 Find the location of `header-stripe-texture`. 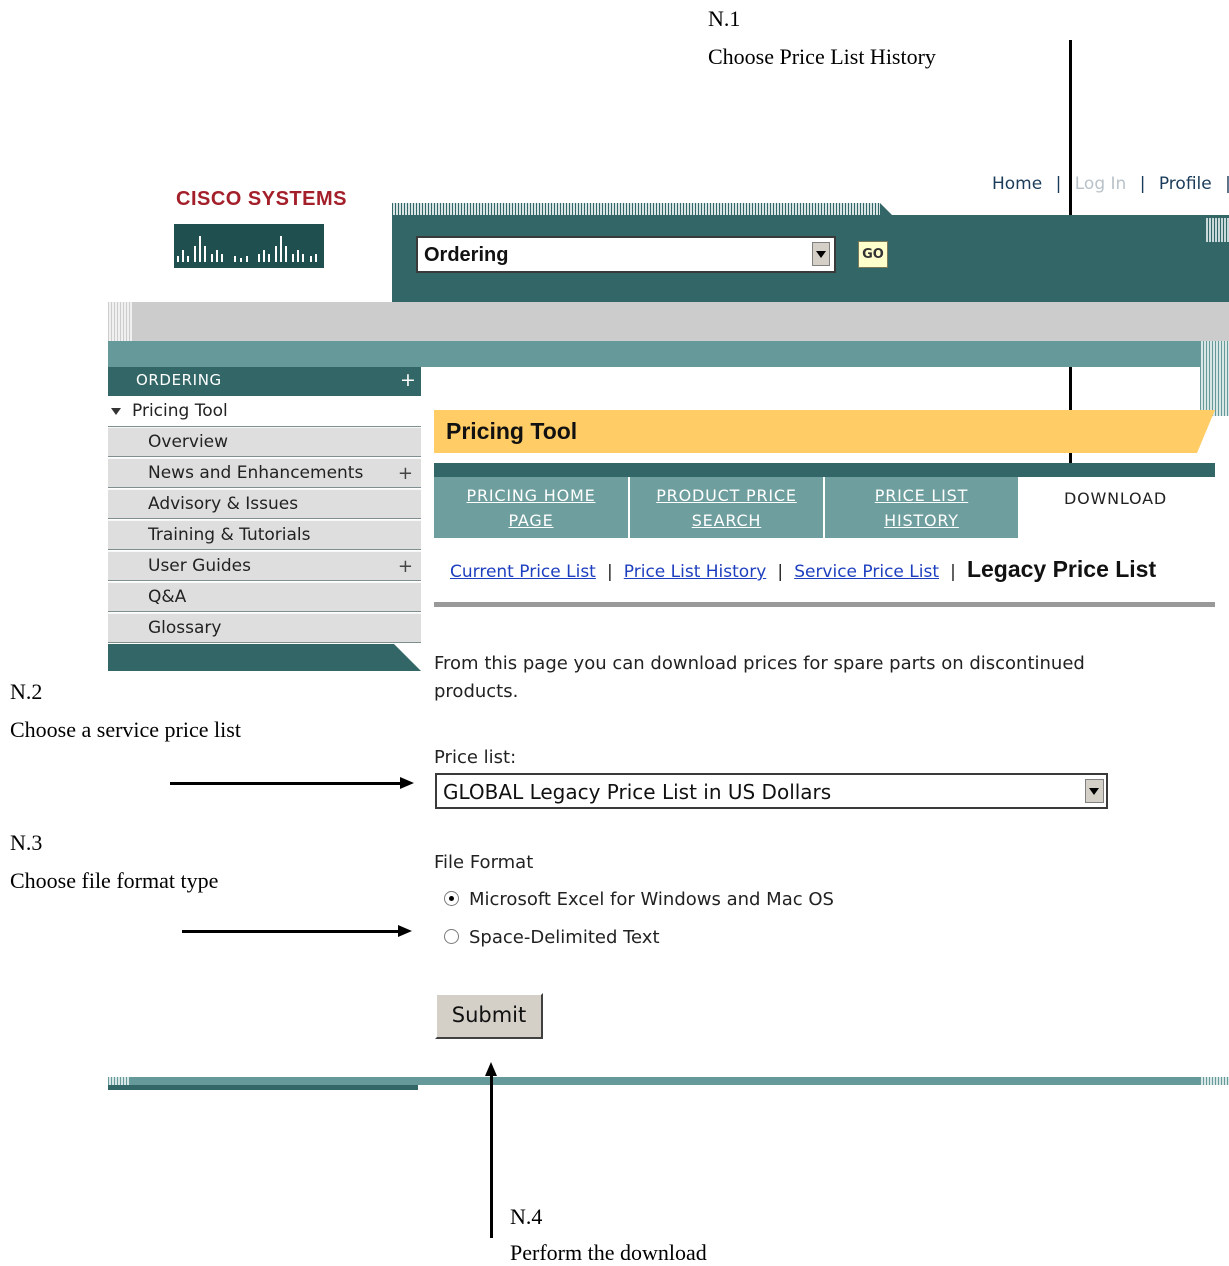

header-stripe-texture is located at coordinates (636, 209).